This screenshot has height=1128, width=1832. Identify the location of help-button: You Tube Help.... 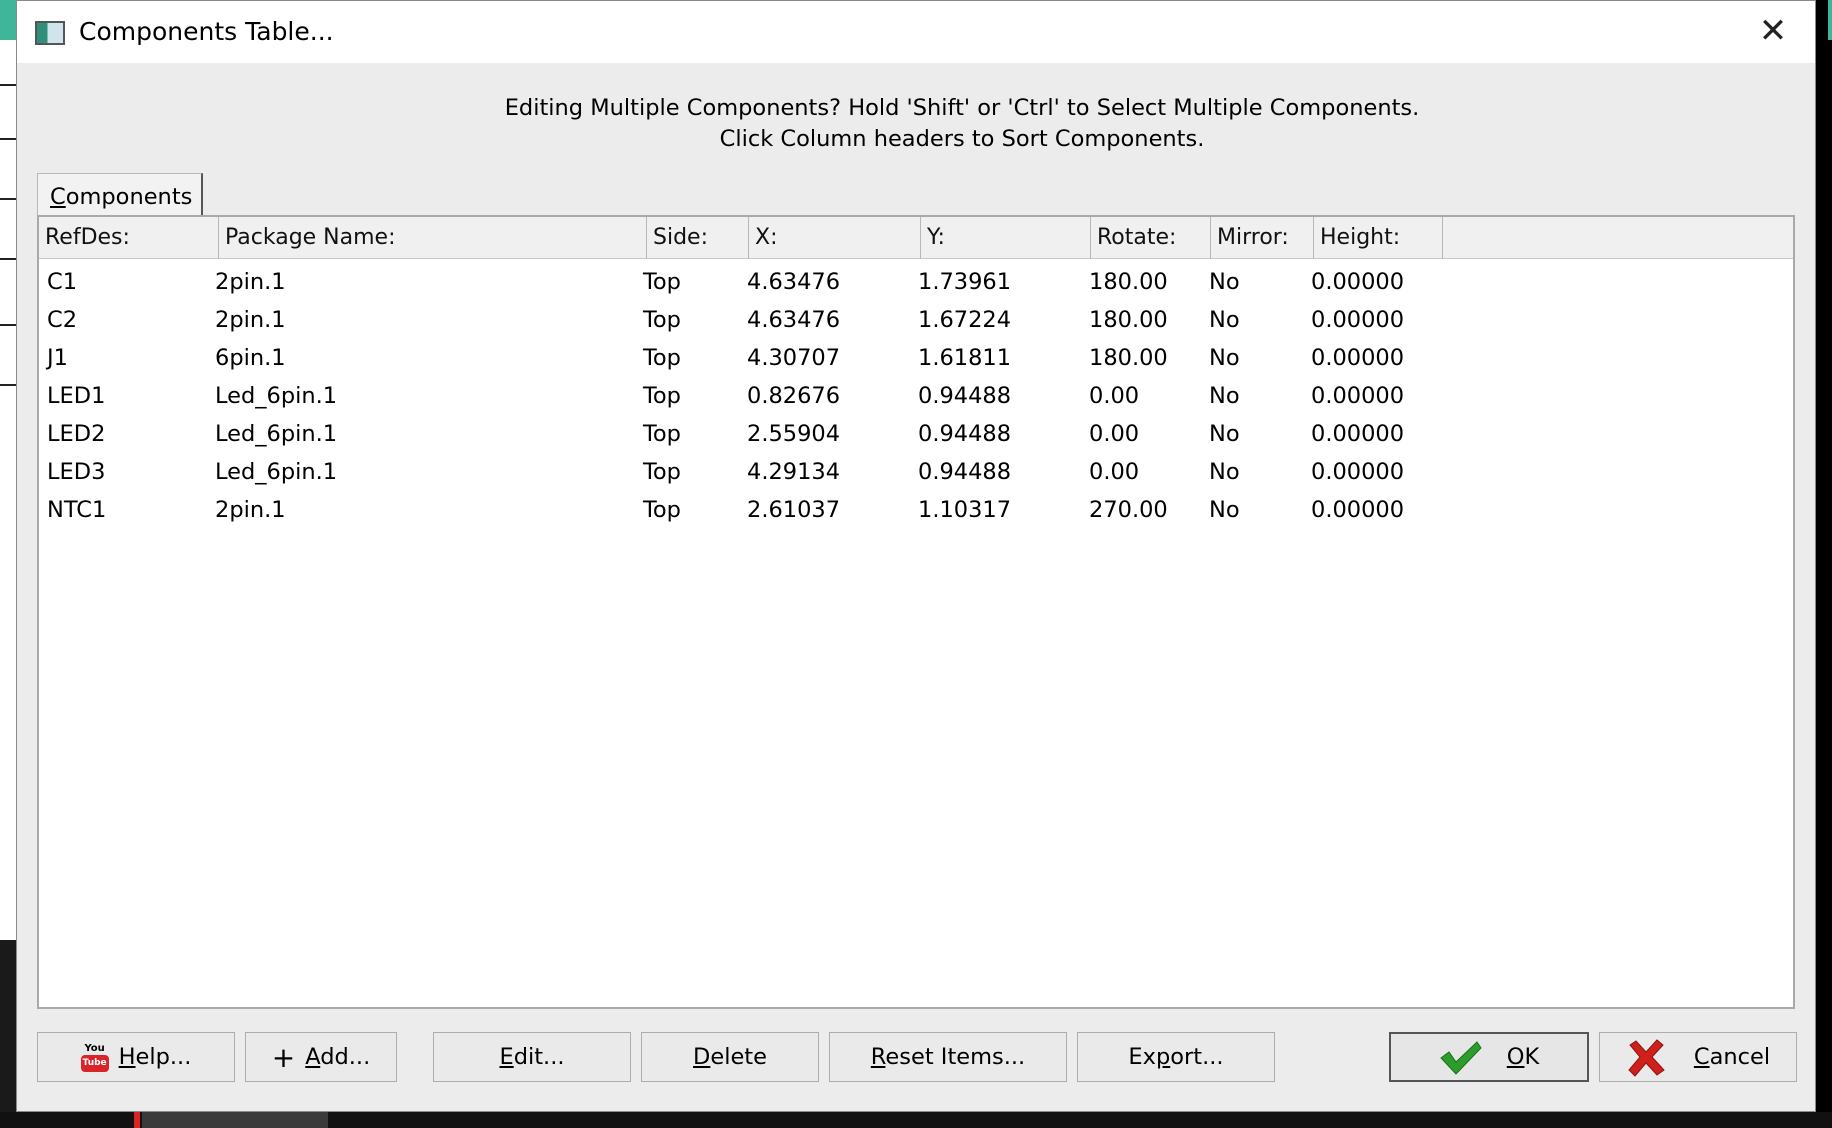
(136, 1057).